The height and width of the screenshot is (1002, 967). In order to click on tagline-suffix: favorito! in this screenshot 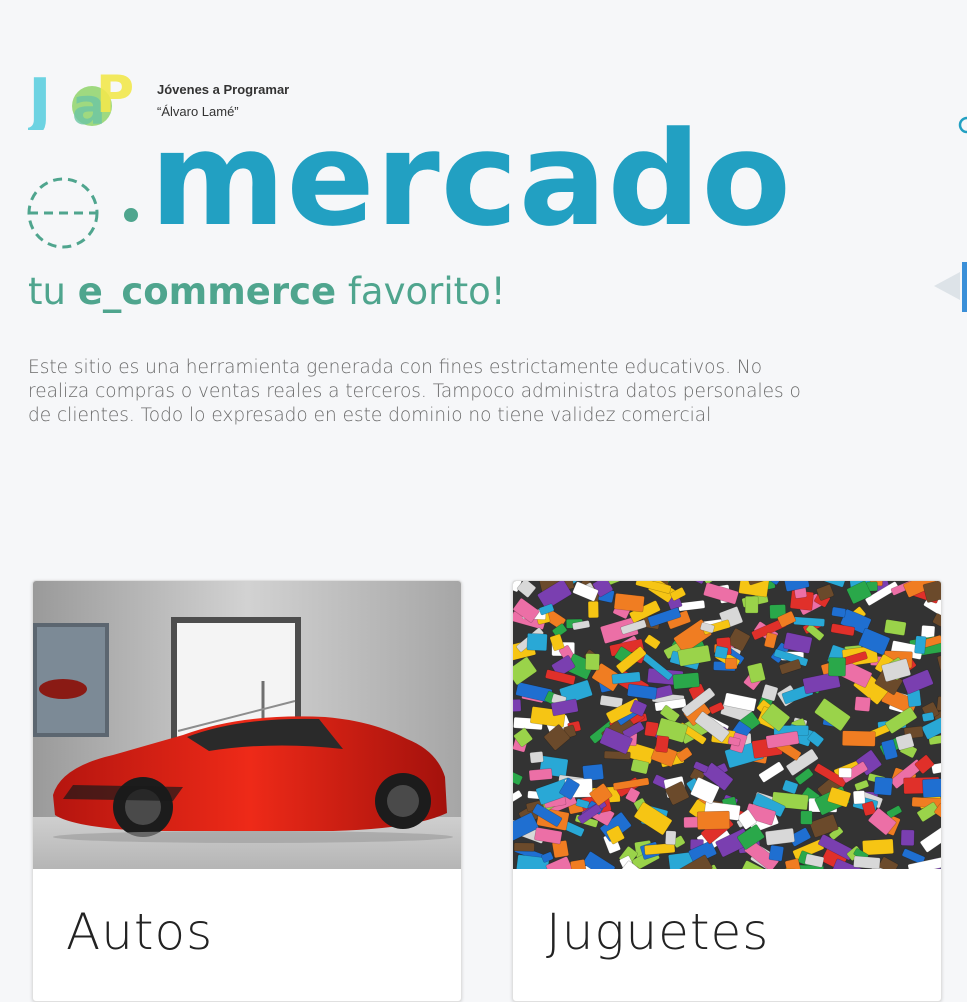, I will do `click(421, 291)`.